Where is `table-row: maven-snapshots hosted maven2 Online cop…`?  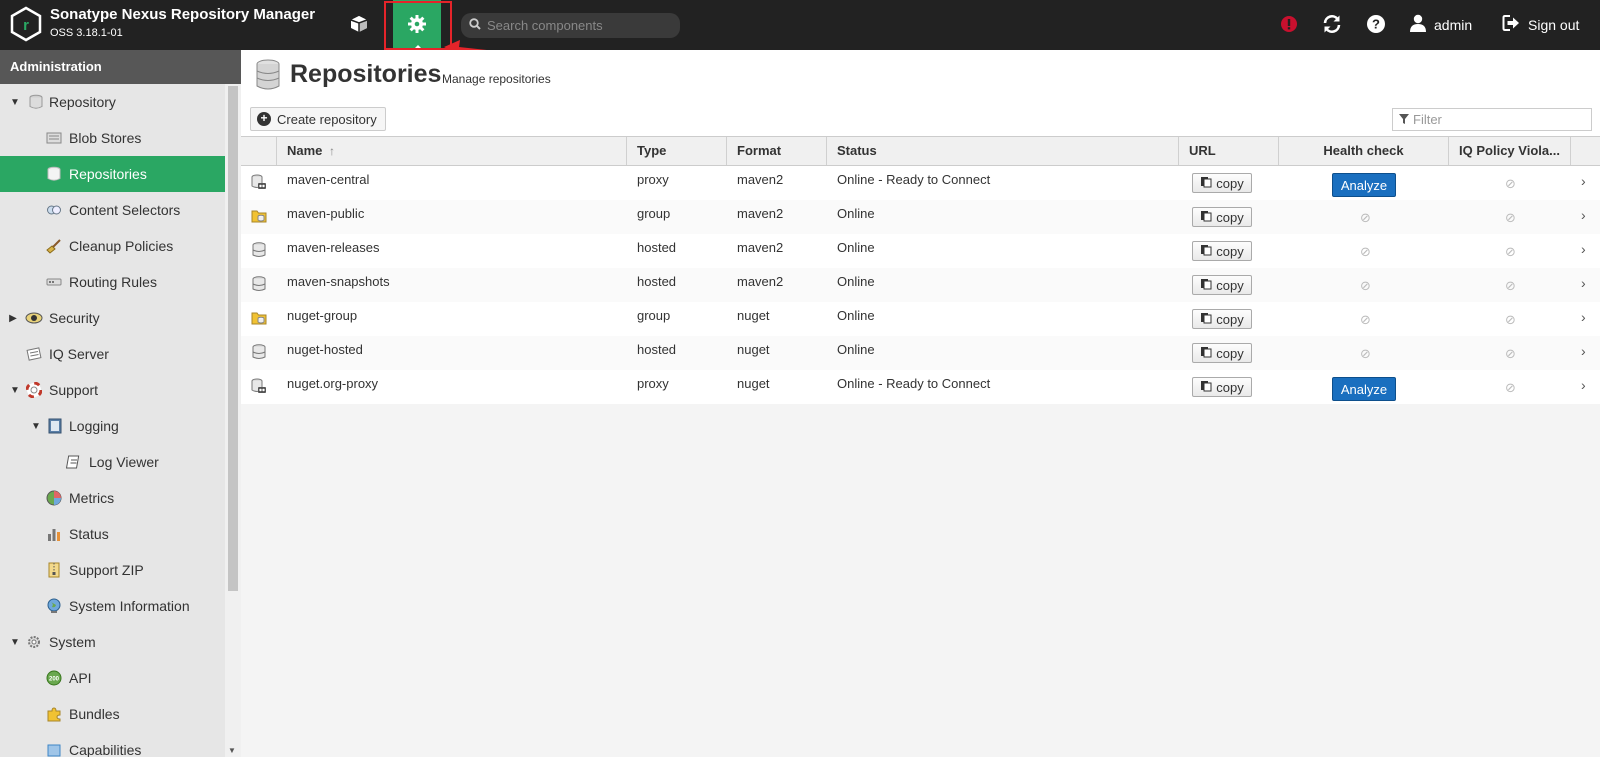
table-row: maven-snapshots hosted maven2 Online cop… is located at coordinates (920, 285).